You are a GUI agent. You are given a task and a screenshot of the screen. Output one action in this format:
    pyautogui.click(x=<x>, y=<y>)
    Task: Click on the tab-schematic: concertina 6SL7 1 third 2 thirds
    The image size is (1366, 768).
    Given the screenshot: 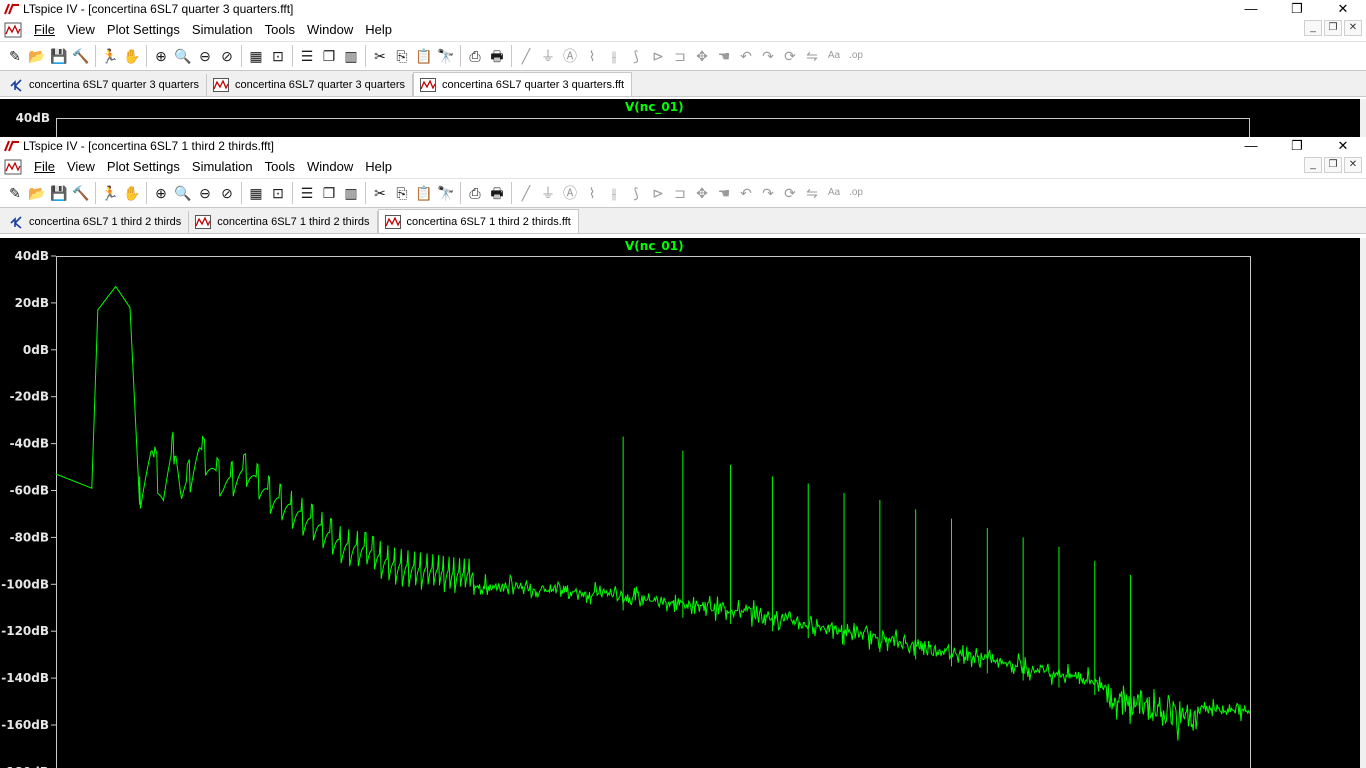 What is the action you would take?
    pyautogui.click(x=96, y=222)
    